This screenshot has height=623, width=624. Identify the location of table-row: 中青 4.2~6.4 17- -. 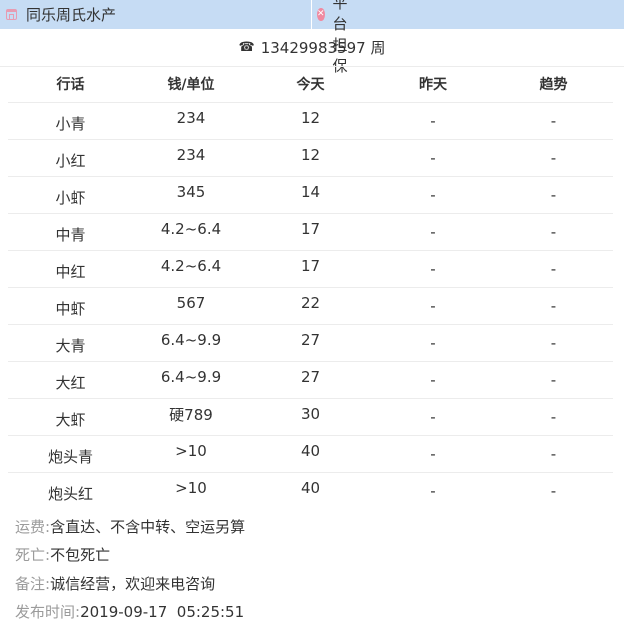
(310, 232).